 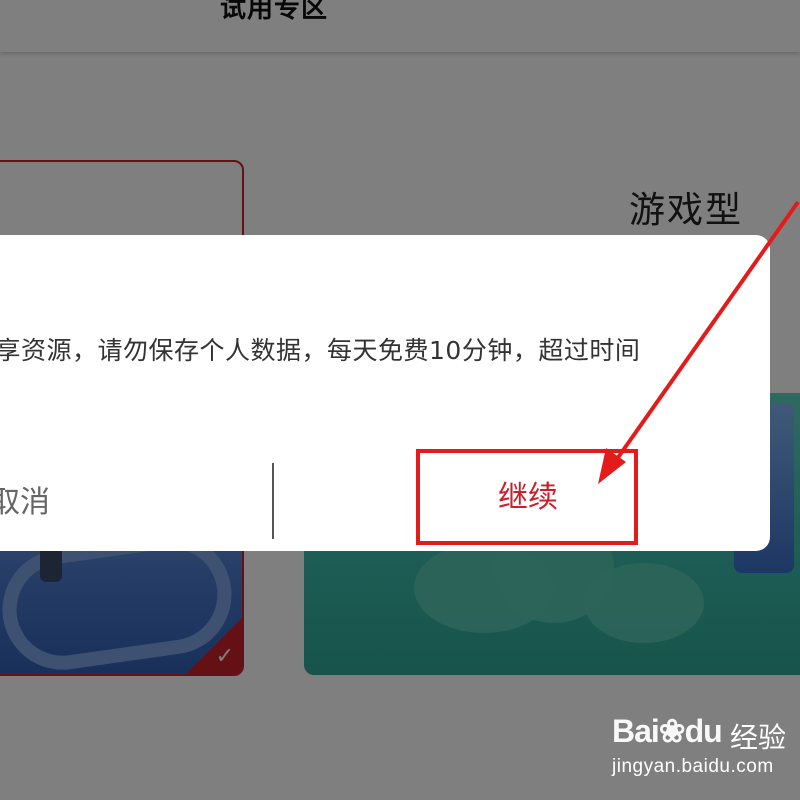 I want to click on continue-button: 继续, so click(x=528, y=498).